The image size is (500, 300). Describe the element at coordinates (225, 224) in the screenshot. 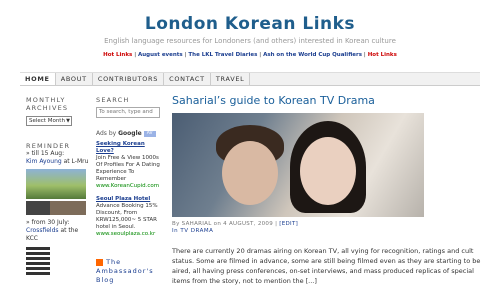

I see `post-byline: By SAHARIAL on 4 AUGUST, 2009 |` at that location.